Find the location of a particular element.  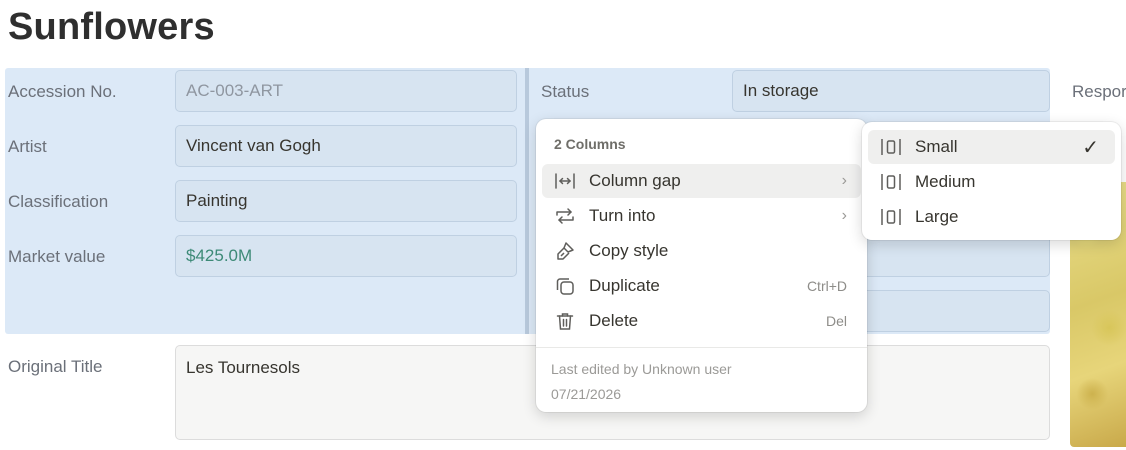

responsible-label: Respor is located at coordinates (1099, 91).